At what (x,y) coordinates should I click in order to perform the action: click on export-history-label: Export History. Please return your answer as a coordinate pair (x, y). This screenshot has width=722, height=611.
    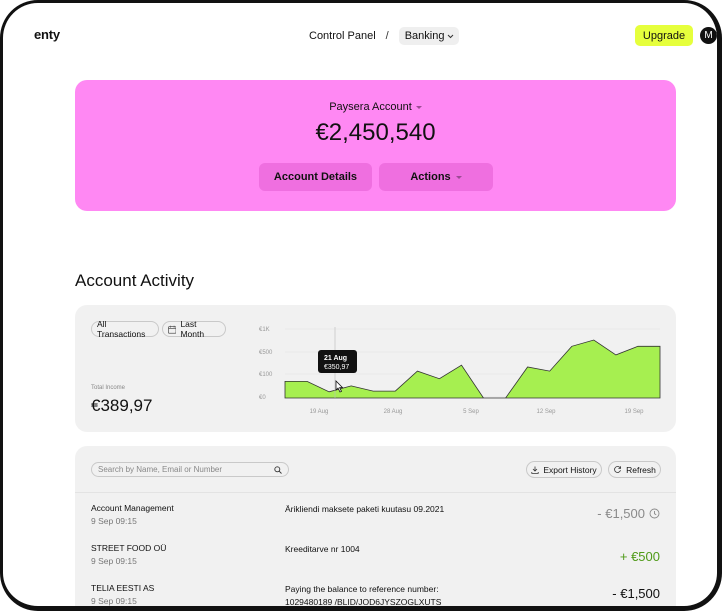
    Looking at the image, I should click on (570, 469).